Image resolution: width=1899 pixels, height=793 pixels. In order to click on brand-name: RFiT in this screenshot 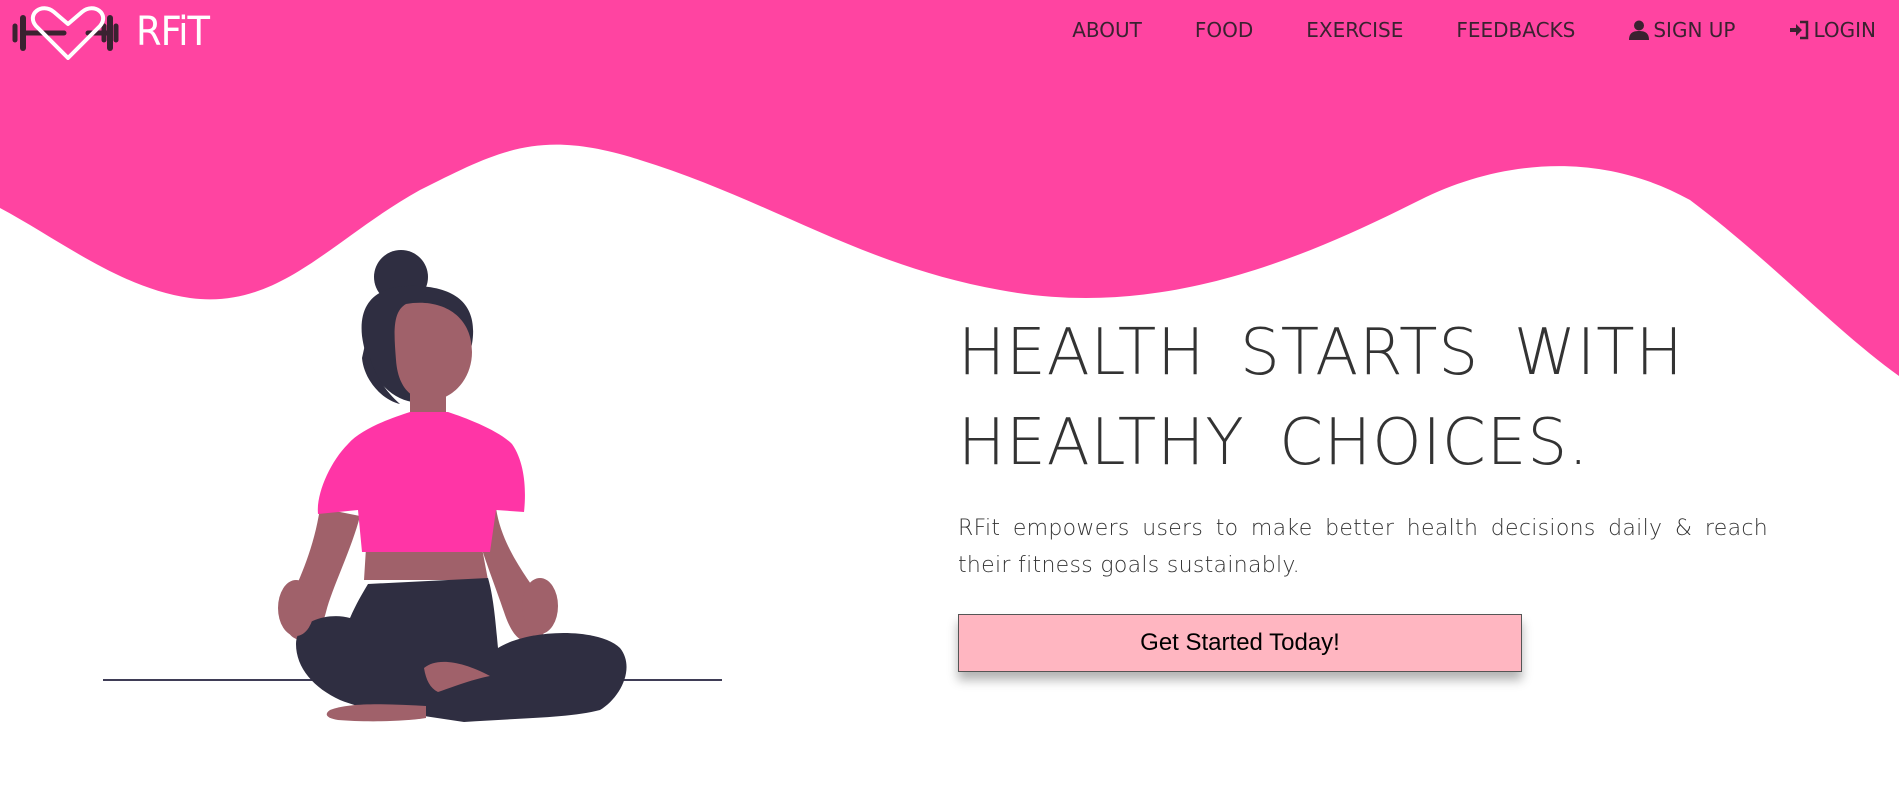, I will do `click(173, 32)`.